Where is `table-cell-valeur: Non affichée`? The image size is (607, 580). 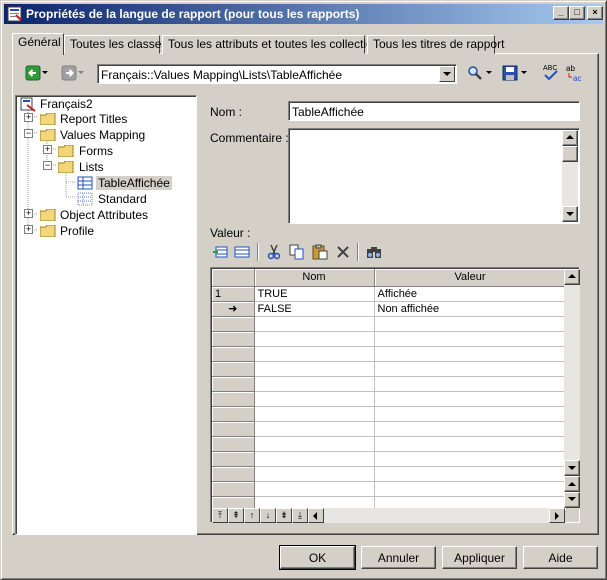 table-cell-valeur: Non affichée is located at coordinates (470, 309).